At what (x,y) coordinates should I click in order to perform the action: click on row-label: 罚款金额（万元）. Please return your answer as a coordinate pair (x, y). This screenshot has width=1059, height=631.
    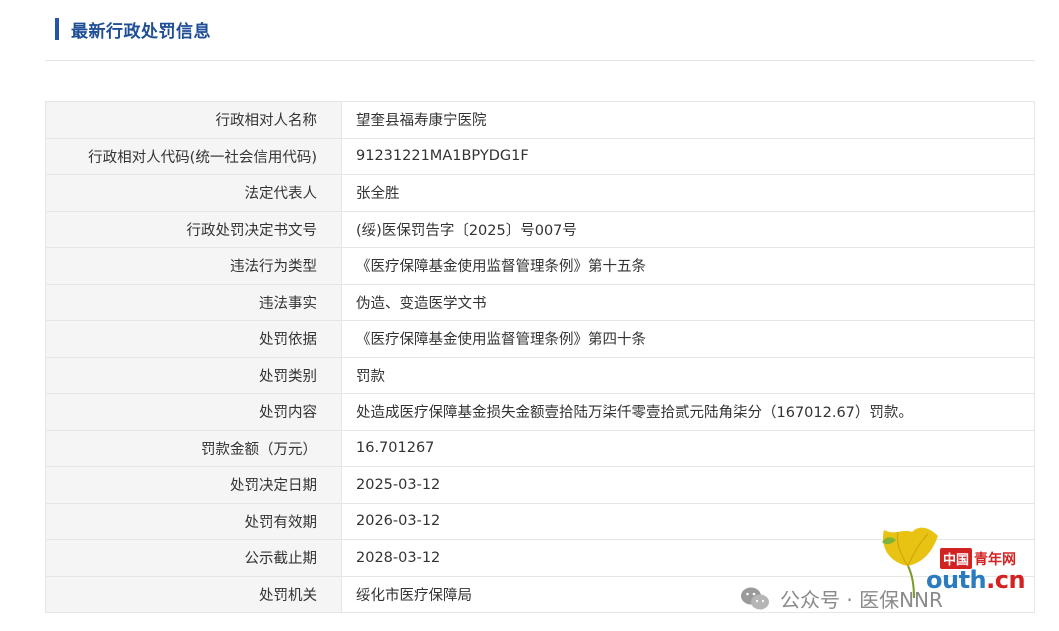
    Looking at the image, I should click on (193, 448).